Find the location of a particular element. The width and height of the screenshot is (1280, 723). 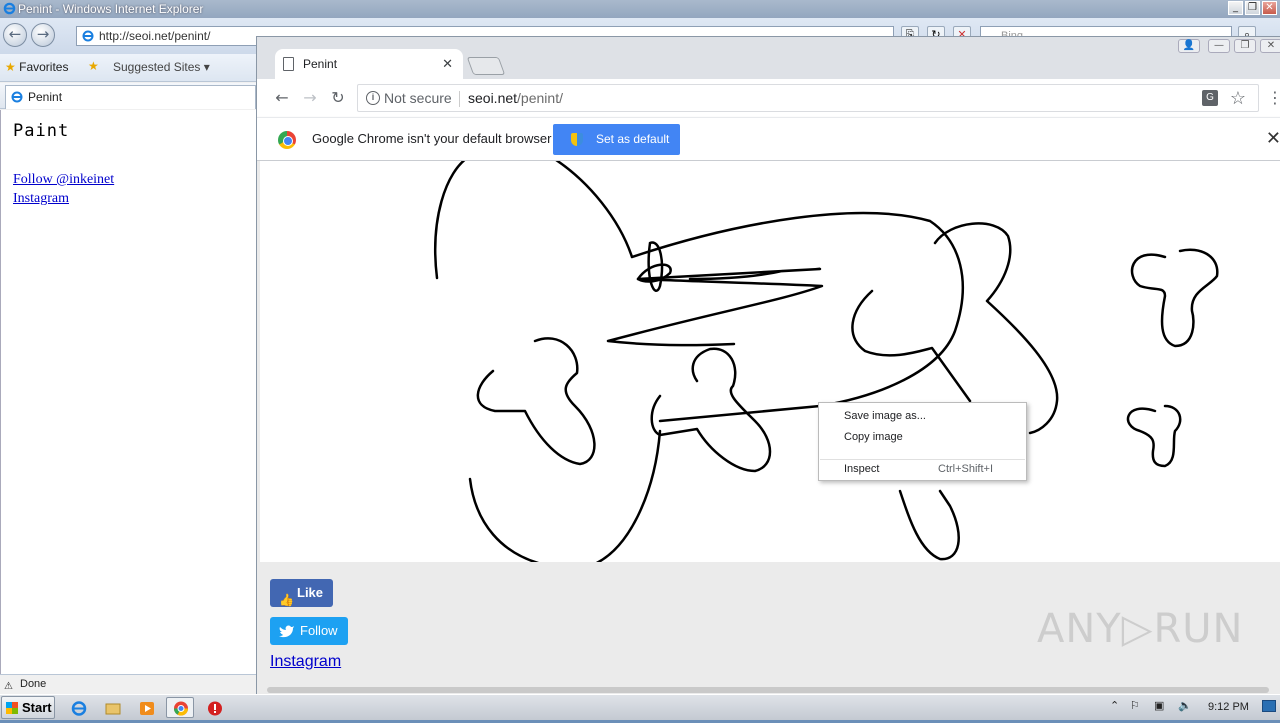

chrome-menu-icon: ⋮ is located at coordinates (1272, 98).